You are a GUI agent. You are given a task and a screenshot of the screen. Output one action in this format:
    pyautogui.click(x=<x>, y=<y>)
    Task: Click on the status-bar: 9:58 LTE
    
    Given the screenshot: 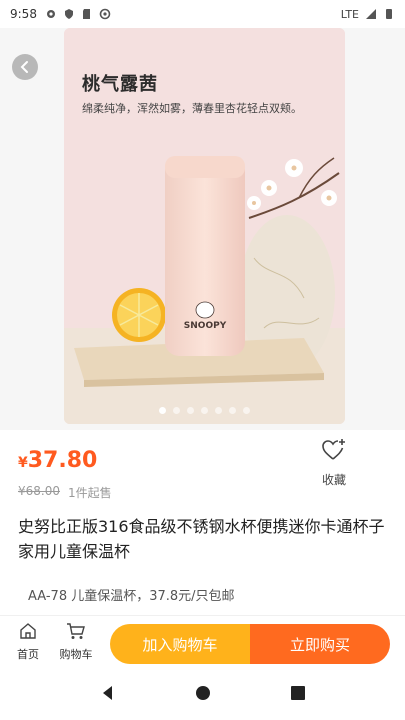 What is the action you would take?
    pyautogui.click(x=202, y=14)
    